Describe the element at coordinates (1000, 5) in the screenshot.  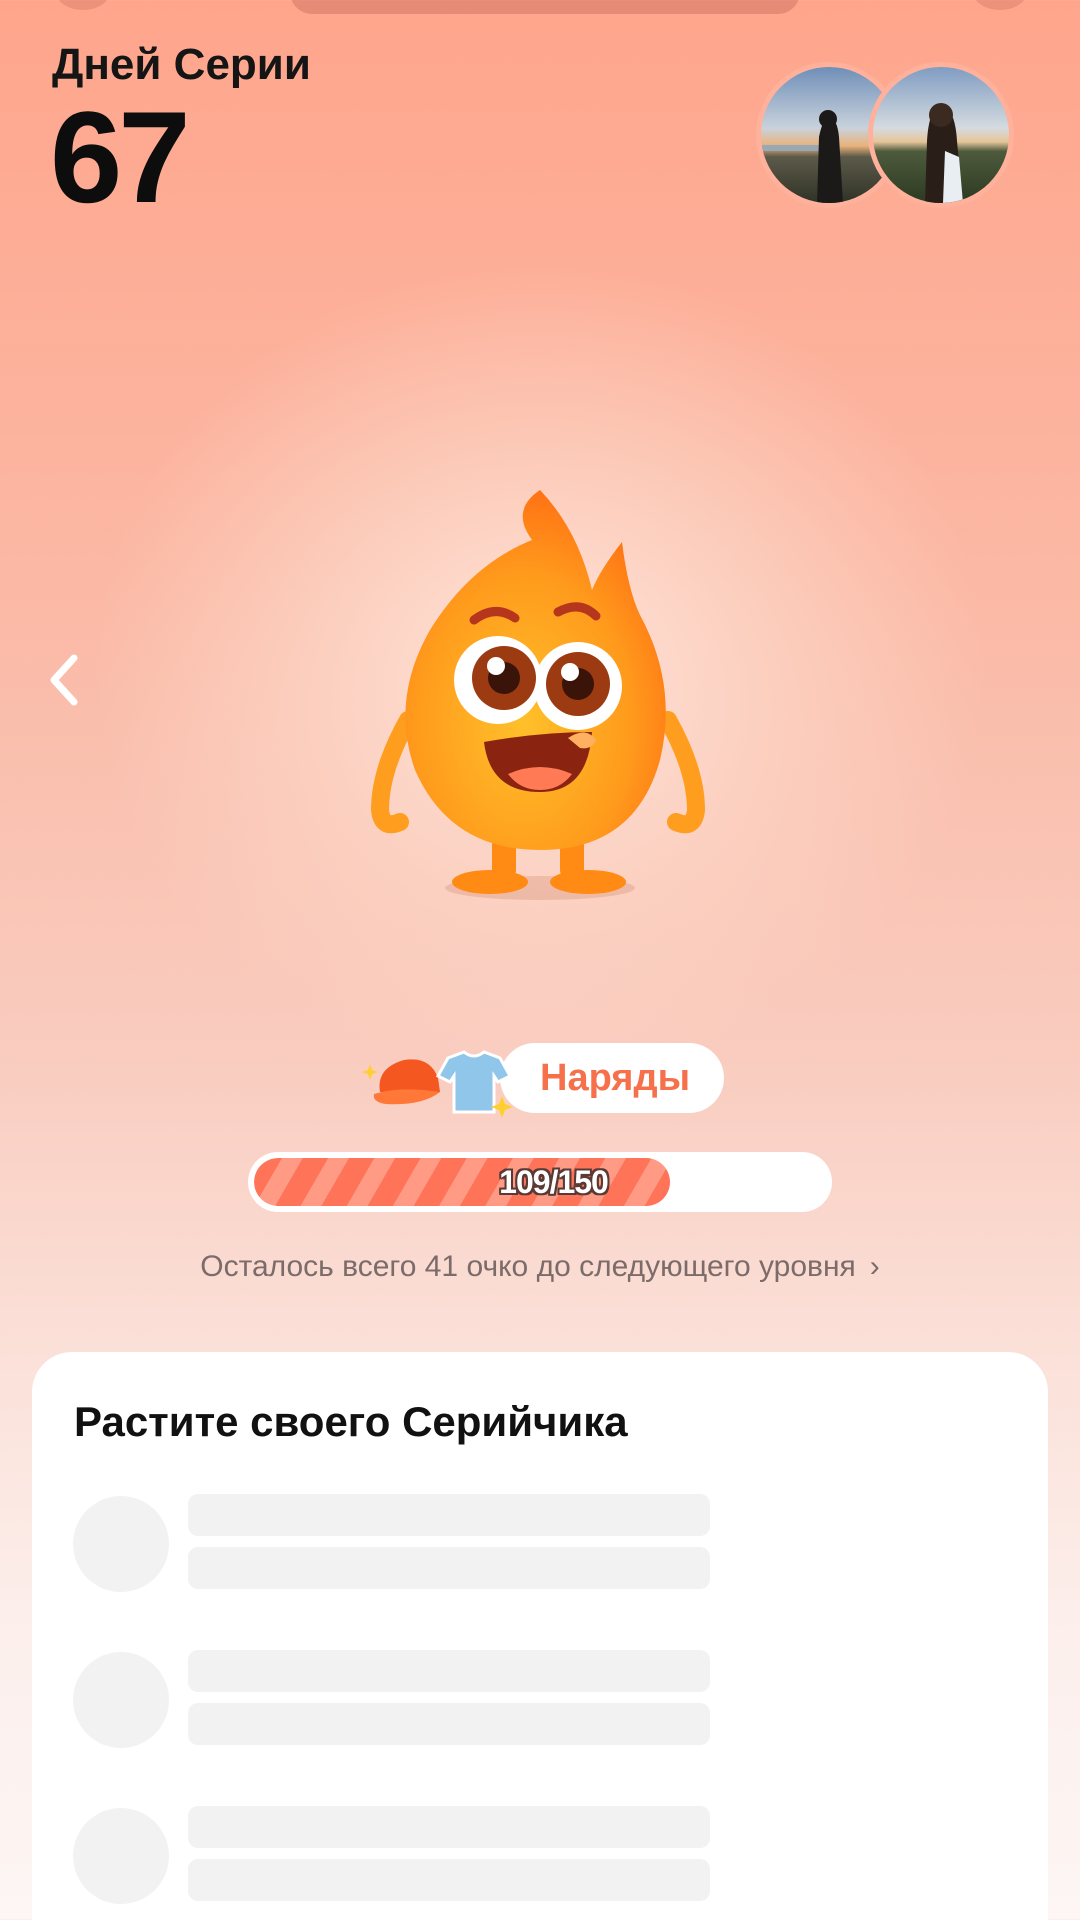
I see `top-right-control` at that location.